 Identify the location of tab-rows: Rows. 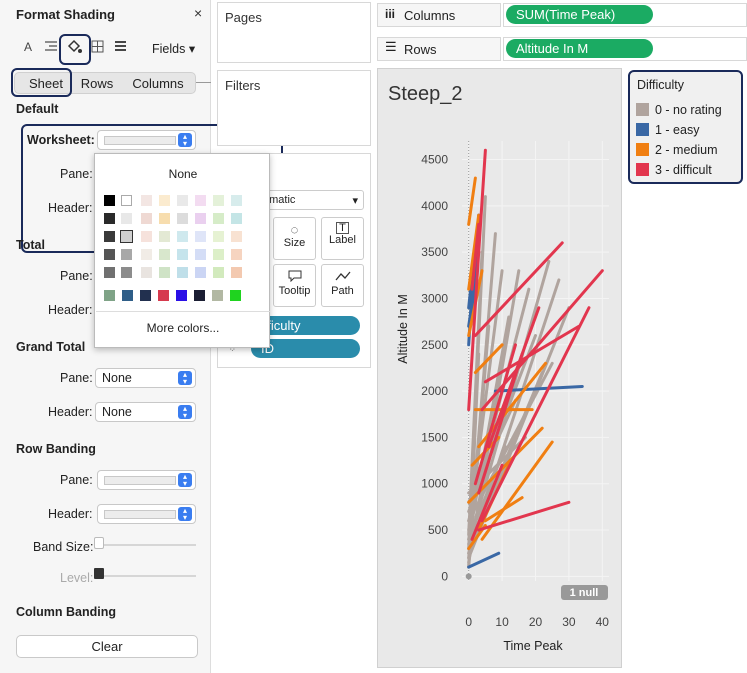
(97, 83).